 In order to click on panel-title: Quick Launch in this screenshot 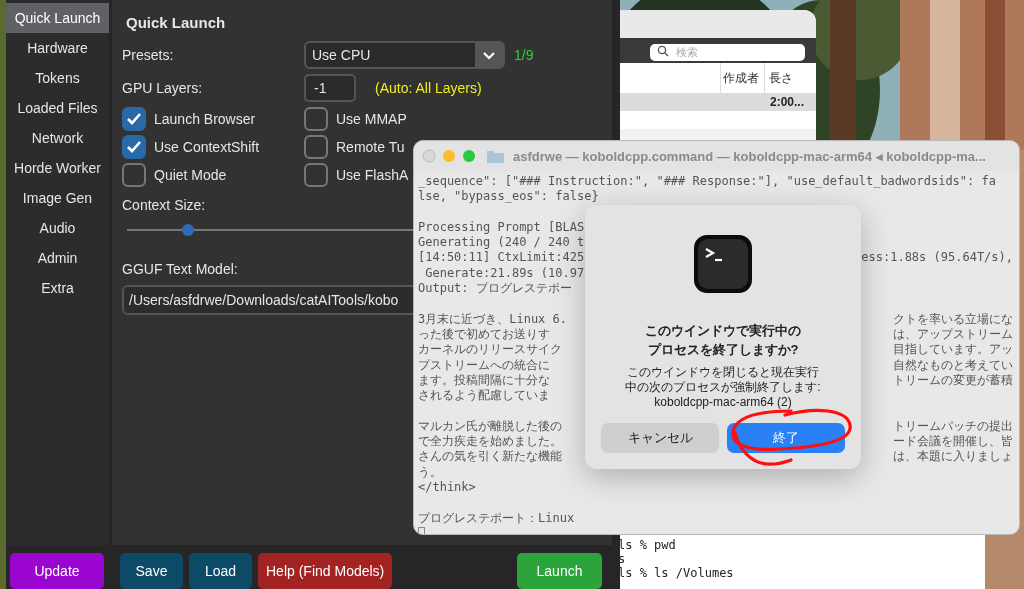, I will do `click(176, 22)`.